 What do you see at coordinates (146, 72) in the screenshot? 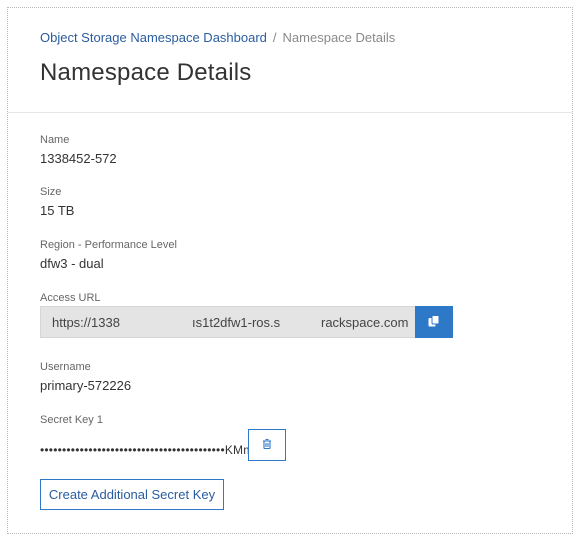
I see `page-title: Namespace Details` at bounding box center [146, 72].